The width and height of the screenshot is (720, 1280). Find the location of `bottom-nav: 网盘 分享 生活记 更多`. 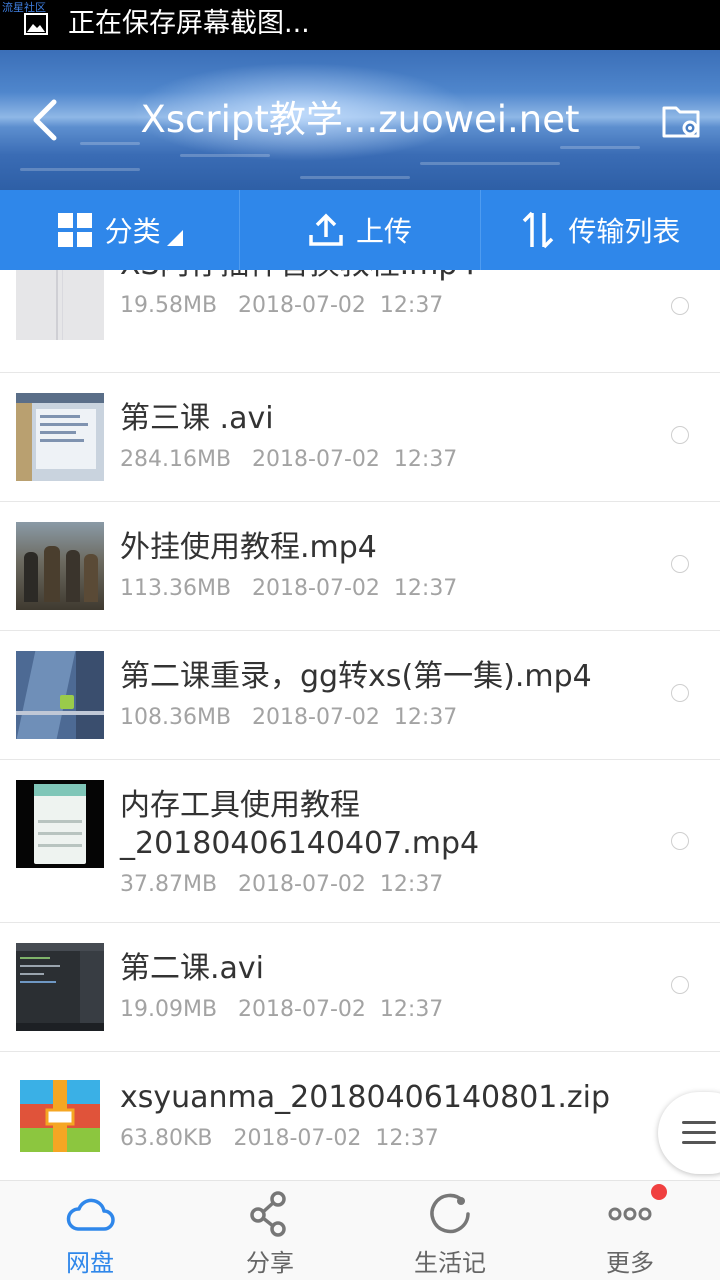

bottom-nav: 网盘 分享 生活记 更多 is located at coordinates (360, 1230).